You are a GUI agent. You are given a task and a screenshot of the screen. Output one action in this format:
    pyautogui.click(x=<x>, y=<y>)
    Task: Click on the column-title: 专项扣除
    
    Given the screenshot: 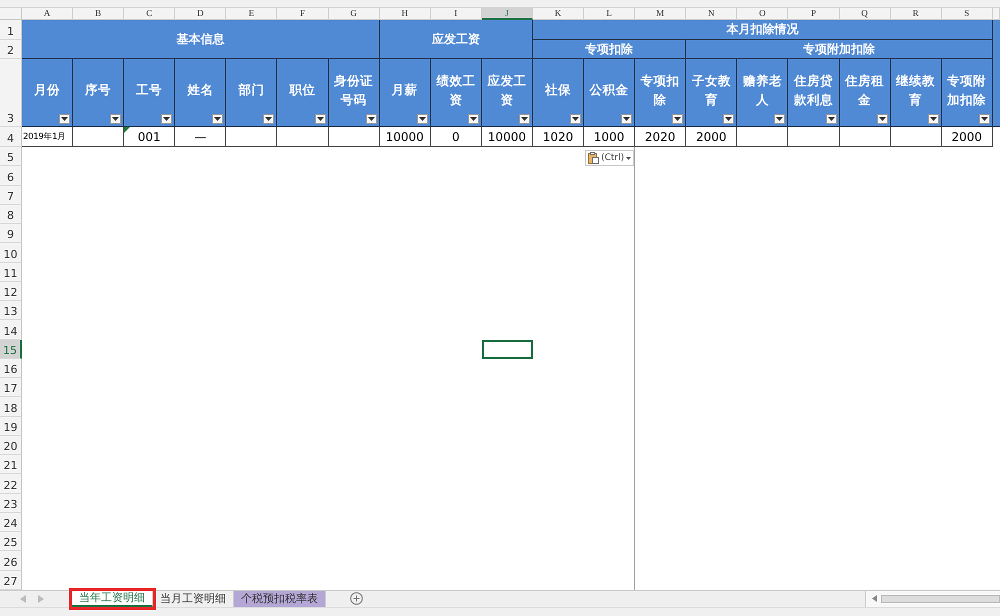 What is the action you would take?
    pyautogui.click(x=660, y=90)
    